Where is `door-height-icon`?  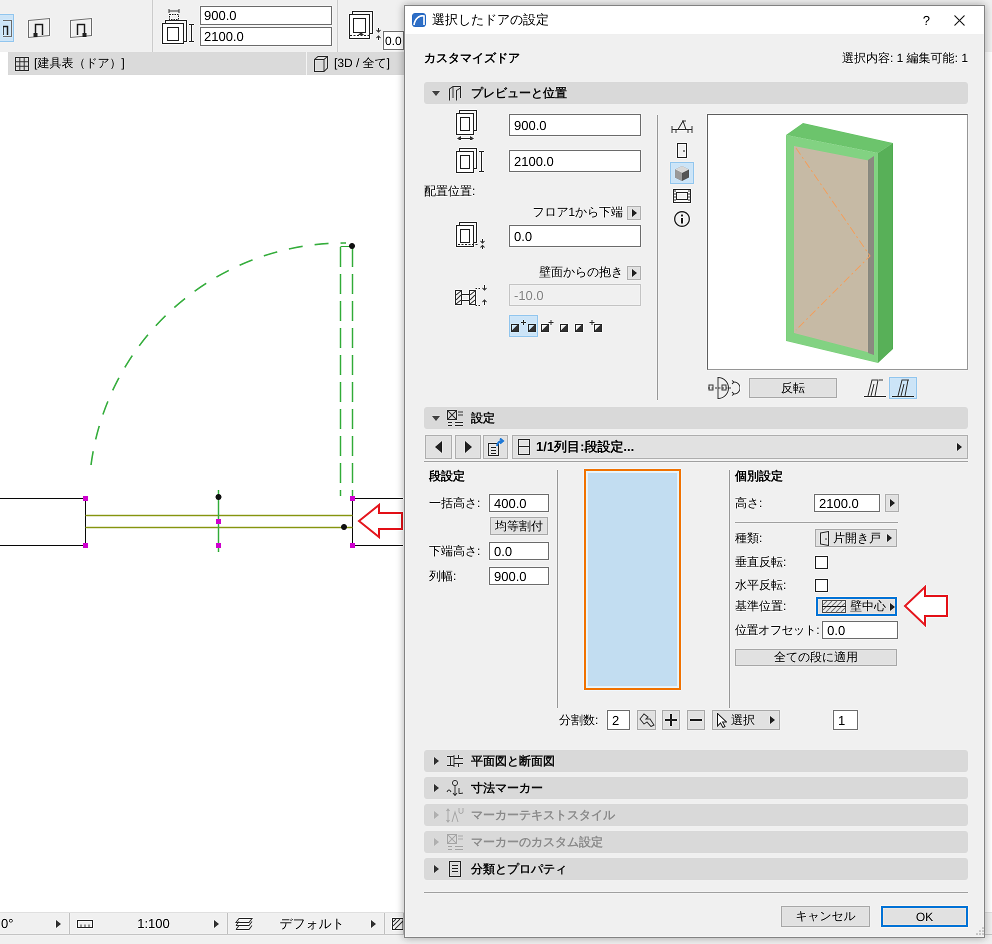 door-height-icon is located at coordinates (470, 161).